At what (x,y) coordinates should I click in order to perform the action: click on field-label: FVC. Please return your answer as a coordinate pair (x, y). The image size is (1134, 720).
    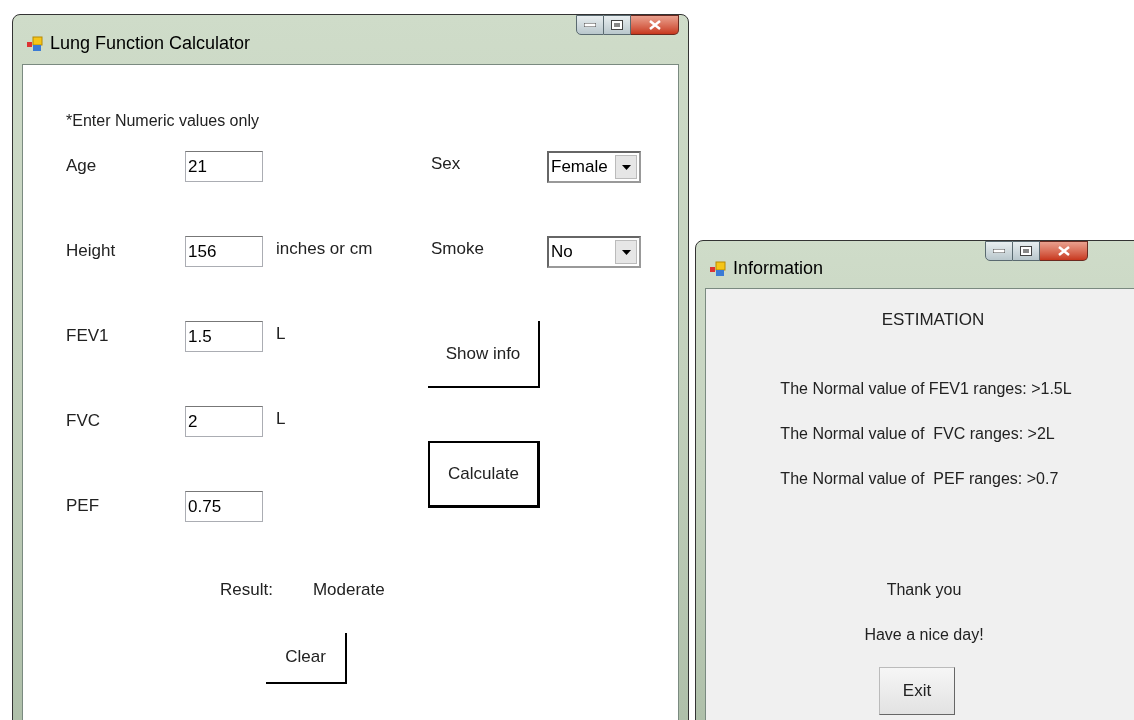
    Looking at the image, I should click on (83, 421).